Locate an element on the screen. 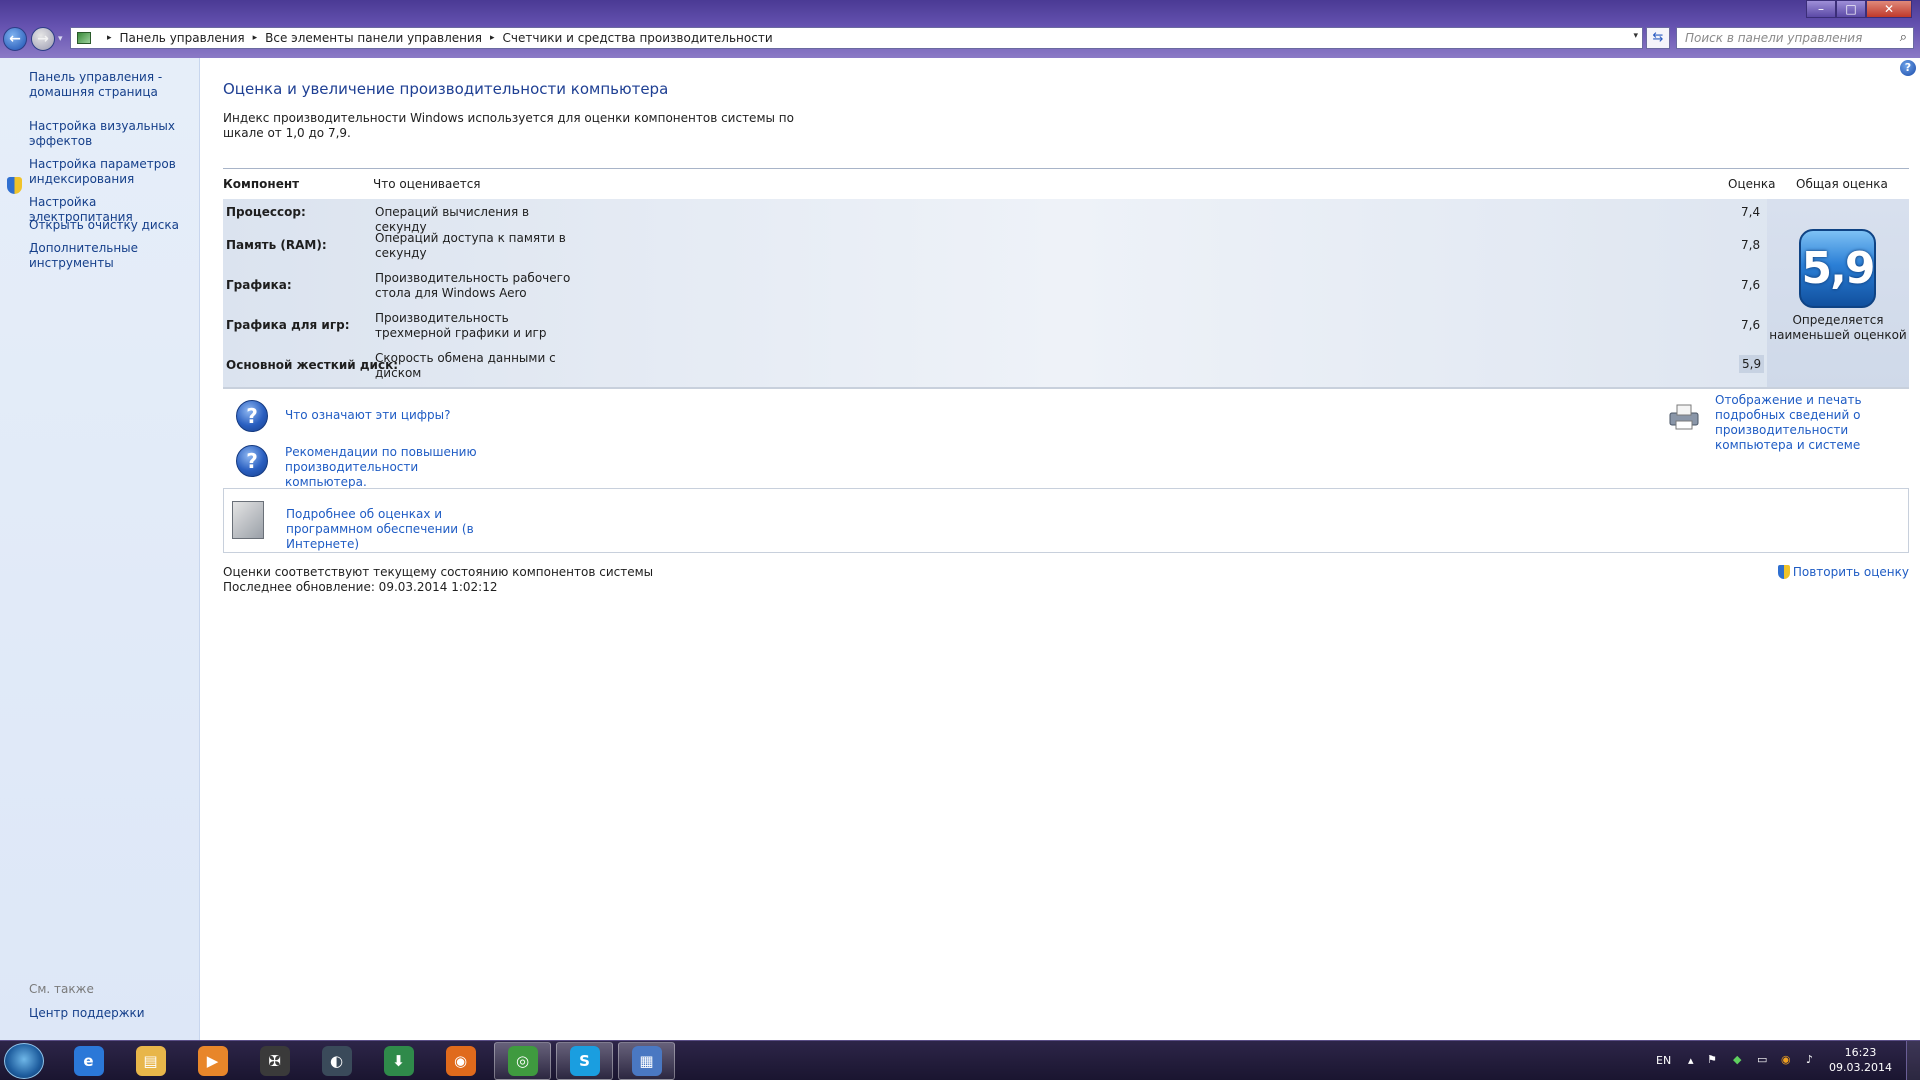 The height and width of the screenshot is (1080, 1920). sidebar-item-disk-cleanup: Открыть очистку диска is located at coordinates (111, 225).